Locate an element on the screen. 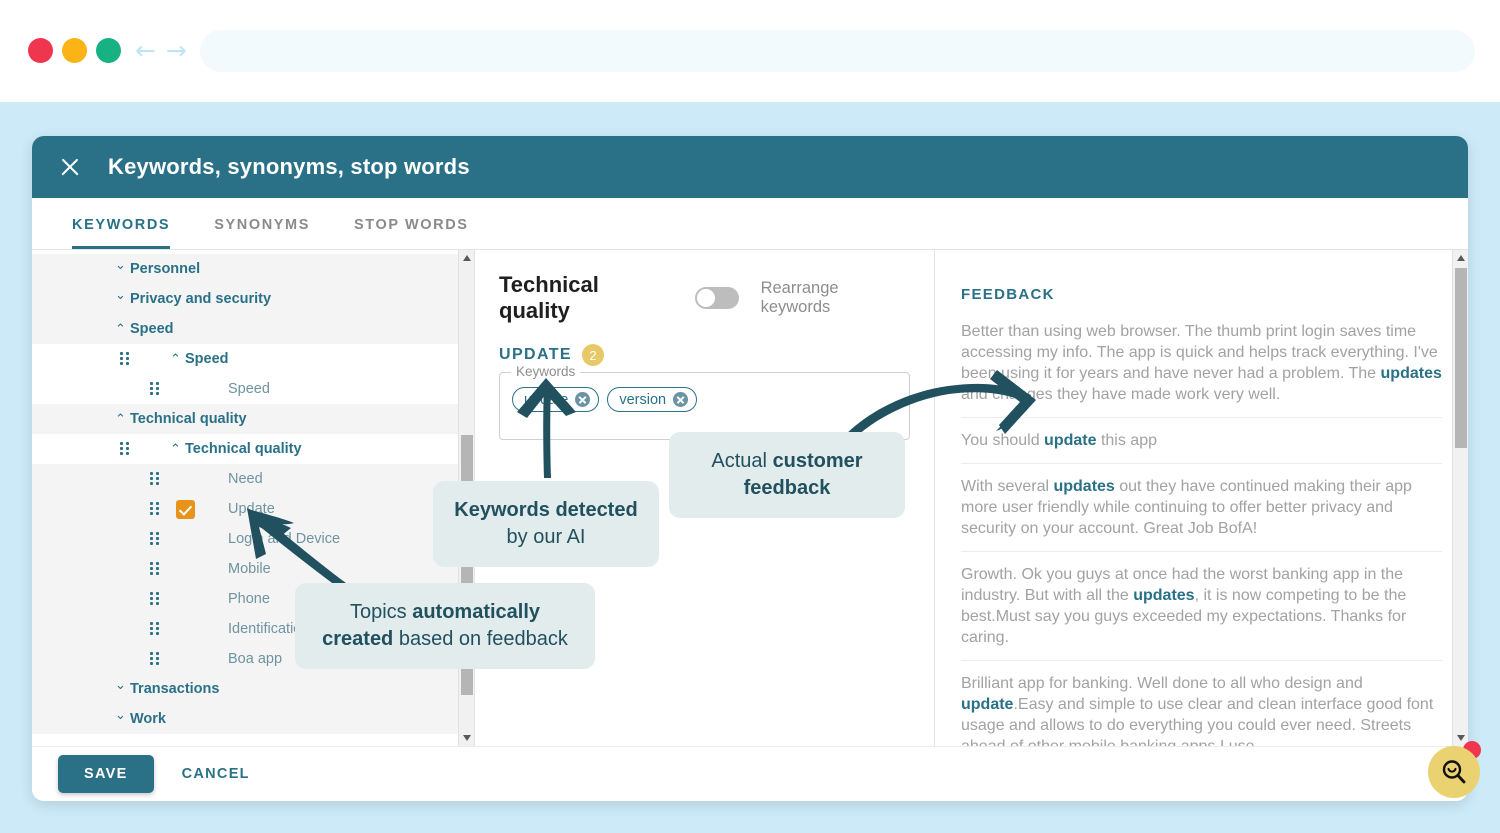 This screenshot has width=1500, height=833. cancel-button: CANCEL is located at coordinates (216, 774).